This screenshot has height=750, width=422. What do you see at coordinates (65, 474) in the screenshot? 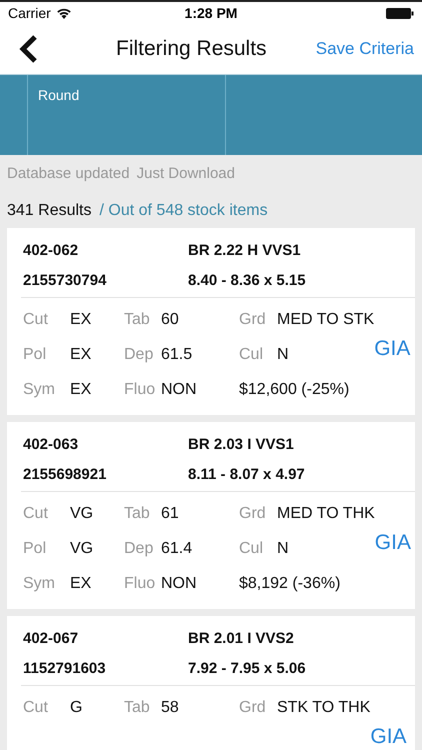
I see `stone-id: 2155698921` at bounding box center [65, 474].